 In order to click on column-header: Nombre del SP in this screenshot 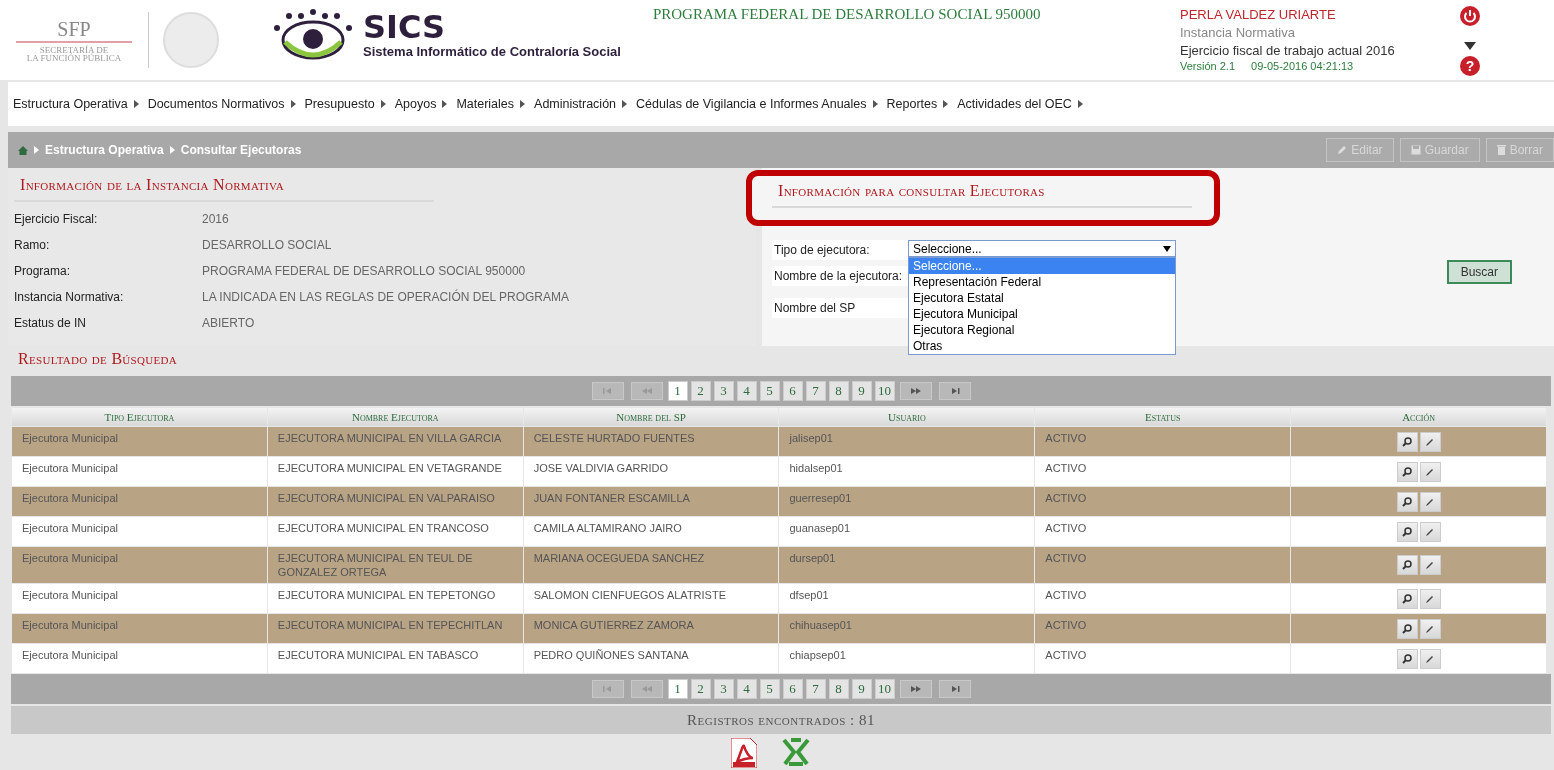, I will do `click(651, 416)`.